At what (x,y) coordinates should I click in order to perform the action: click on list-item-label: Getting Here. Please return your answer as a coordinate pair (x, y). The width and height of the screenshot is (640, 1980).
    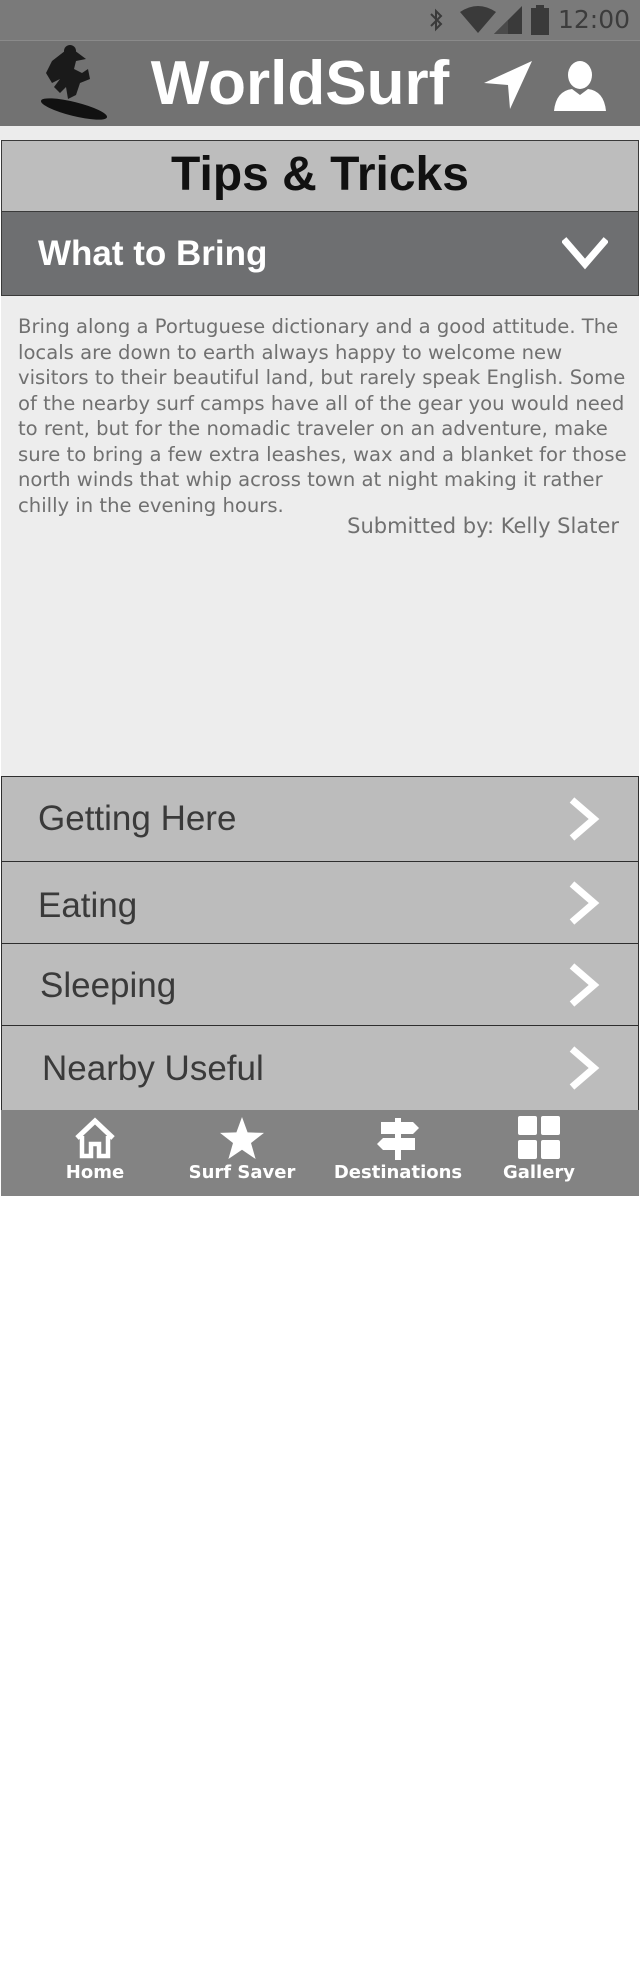
    Looking at the image, I should click on (137, 818).